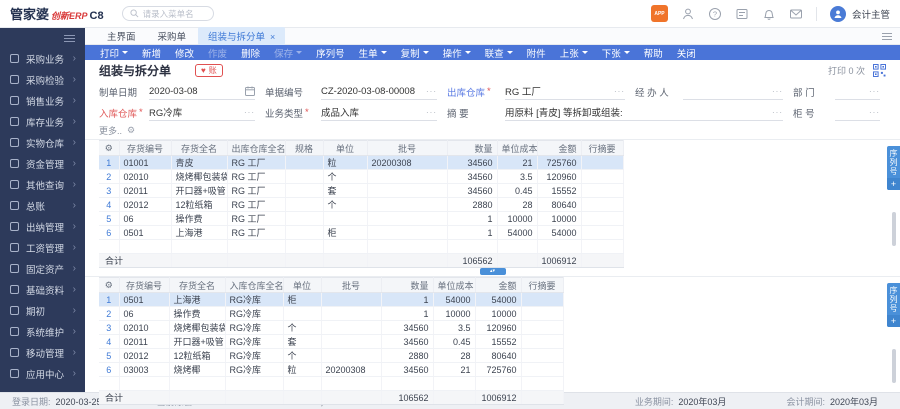 The image size is (900, 409). What do you see at coordinates (242, 36) in the screenshot?
I see `tab-组装与拆分单: 组装与拆分单 ×` at bounding box center [242, 36].